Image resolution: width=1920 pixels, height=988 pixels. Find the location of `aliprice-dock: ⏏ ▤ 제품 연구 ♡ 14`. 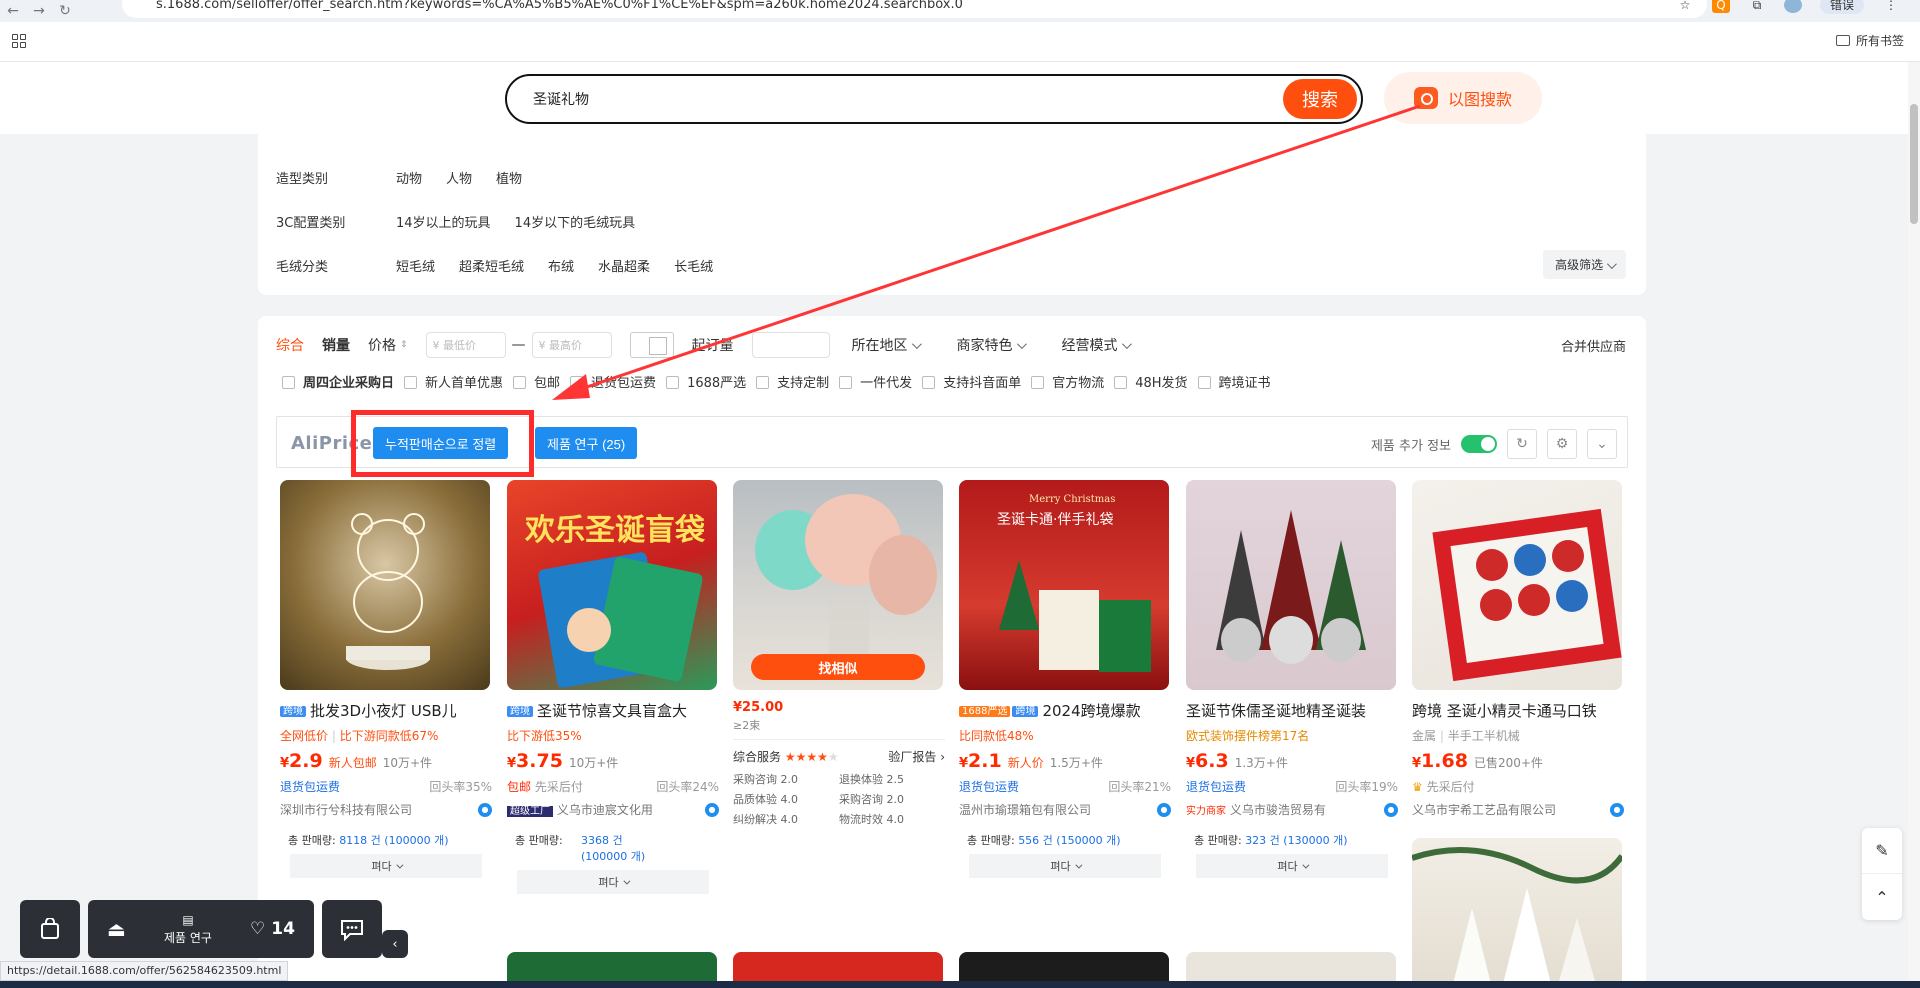

aliprice-dock: ⏏ ▤ 제품 연구 ♡ 14 is located at coordinates (201, 929).